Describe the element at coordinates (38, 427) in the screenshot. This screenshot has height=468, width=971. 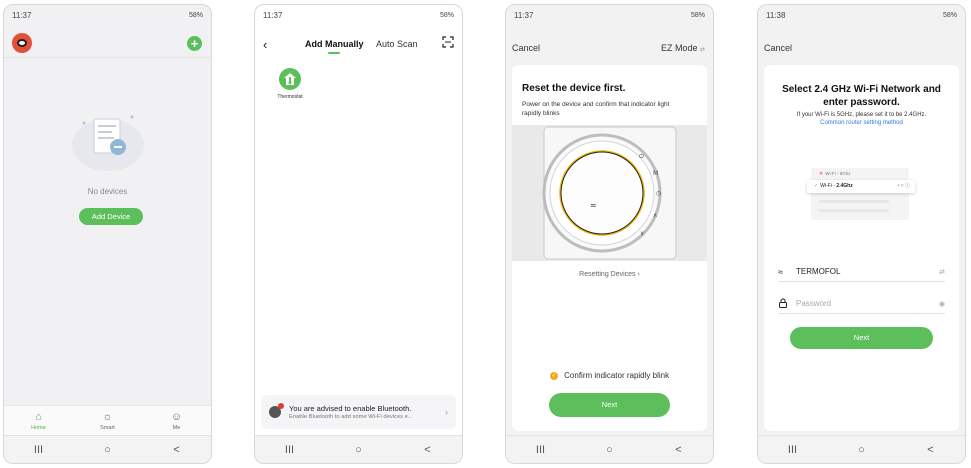
I see `tab-home-label: Home` at that location.